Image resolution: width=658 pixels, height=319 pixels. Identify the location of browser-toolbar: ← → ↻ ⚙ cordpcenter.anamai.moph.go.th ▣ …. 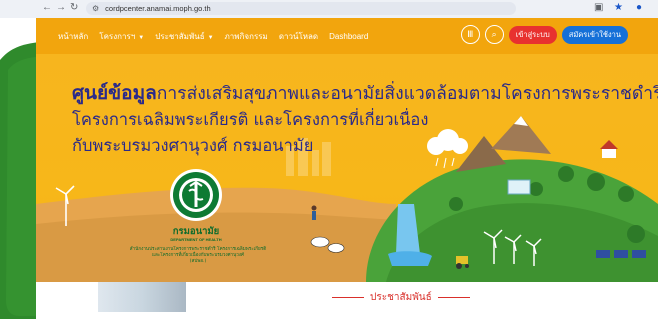
(329, 9).